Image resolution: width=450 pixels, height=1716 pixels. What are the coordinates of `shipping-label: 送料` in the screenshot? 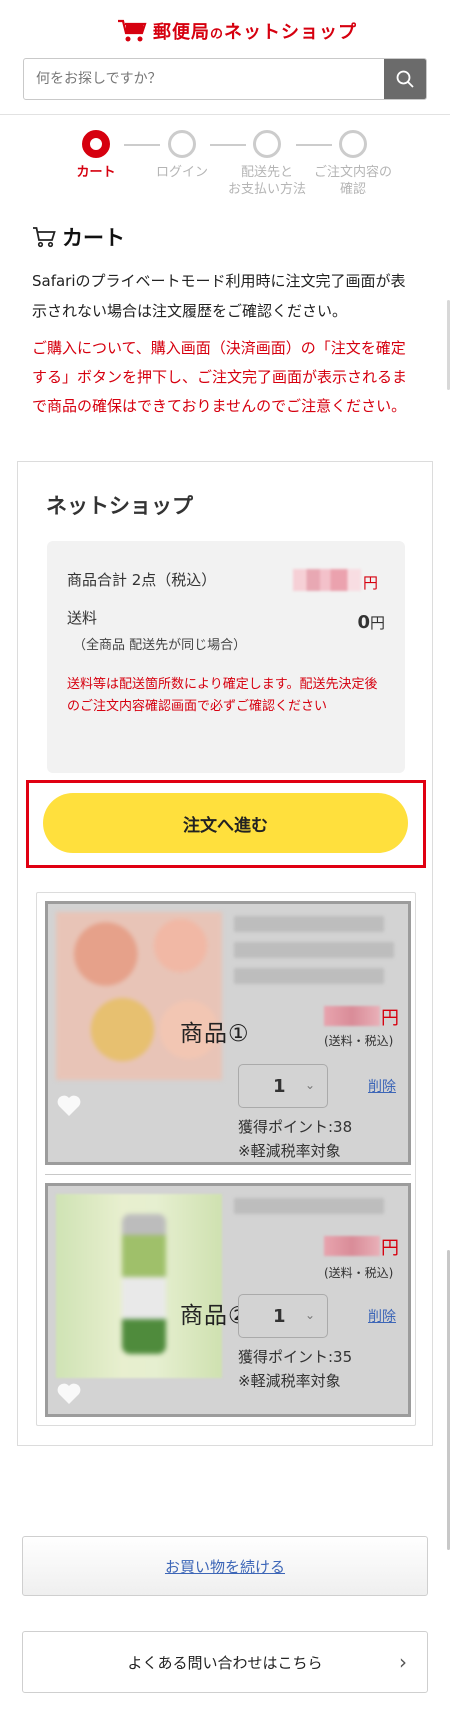 It's located at (82, 618).